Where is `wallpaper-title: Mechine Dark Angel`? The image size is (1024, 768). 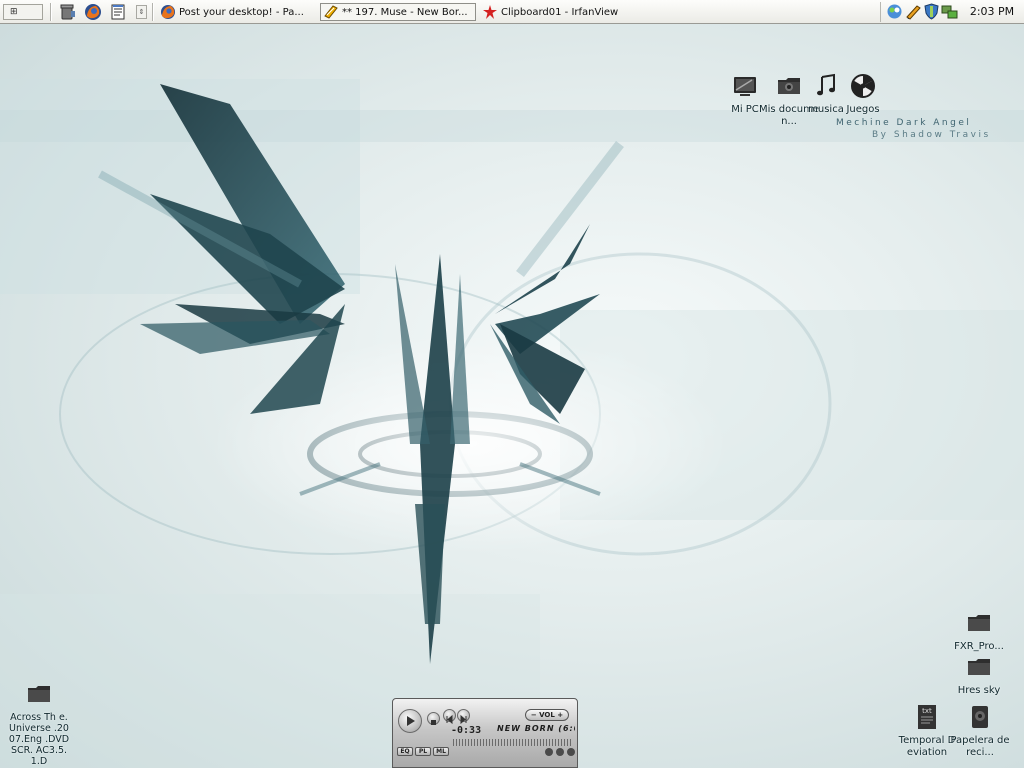
wallpaper-title: Mechine Dark Angel is located at coordinates (904, 123).